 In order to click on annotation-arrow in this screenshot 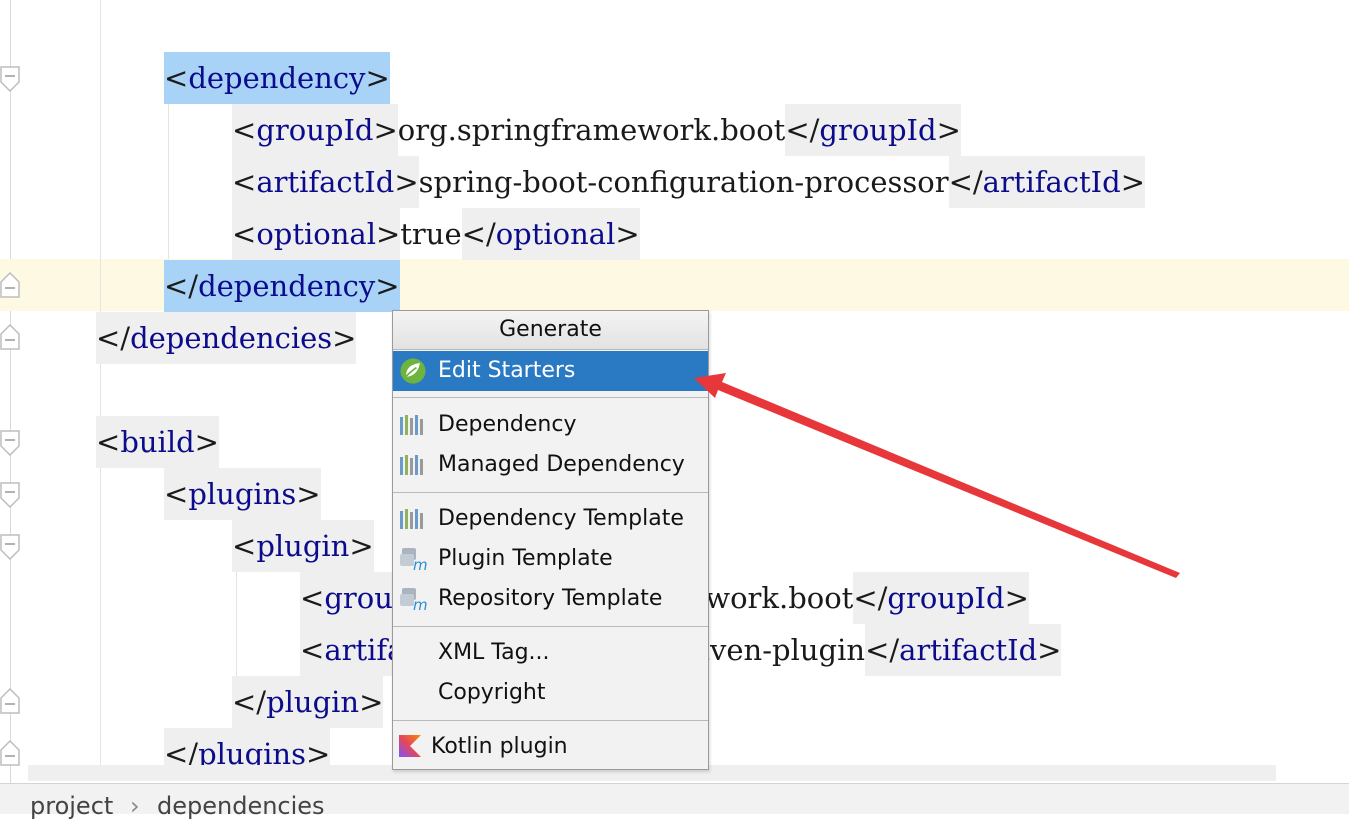, I will do `click(937, 475)`.